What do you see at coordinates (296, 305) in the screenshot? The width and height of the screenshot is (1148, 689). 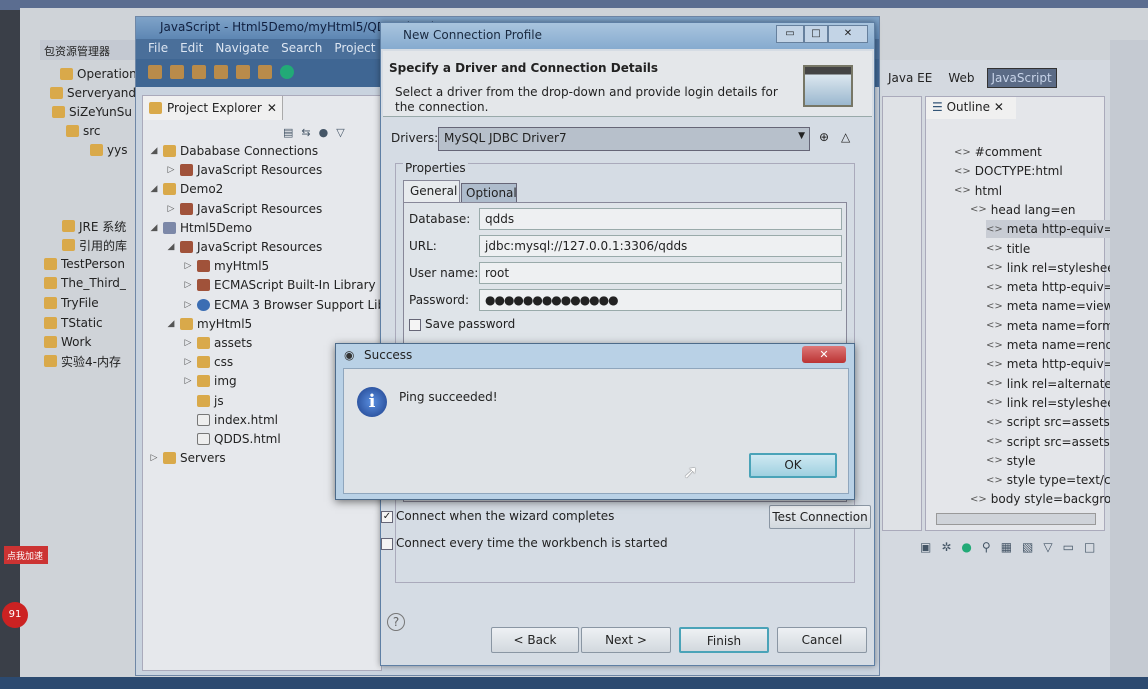 I see `project-tree-item: ▷ ECMA 3 Browser Support Library` at bounding box center [296, 305].